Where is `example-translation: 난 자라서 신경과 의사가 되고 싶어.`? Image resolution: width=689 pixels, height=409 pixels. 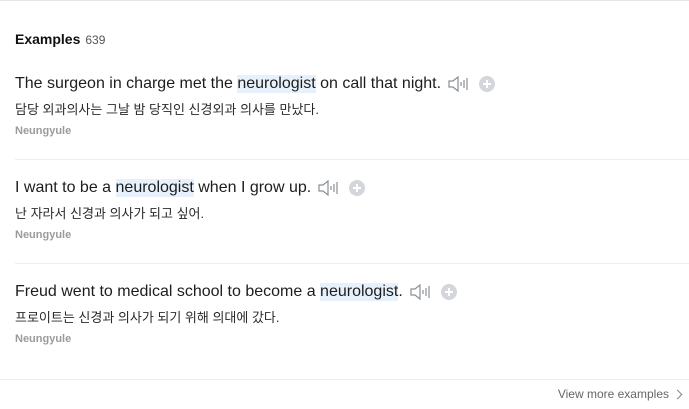
example-translation: 난 자라서 신경과 의사가 되고 싶어. is located at coordinates (110, 213).